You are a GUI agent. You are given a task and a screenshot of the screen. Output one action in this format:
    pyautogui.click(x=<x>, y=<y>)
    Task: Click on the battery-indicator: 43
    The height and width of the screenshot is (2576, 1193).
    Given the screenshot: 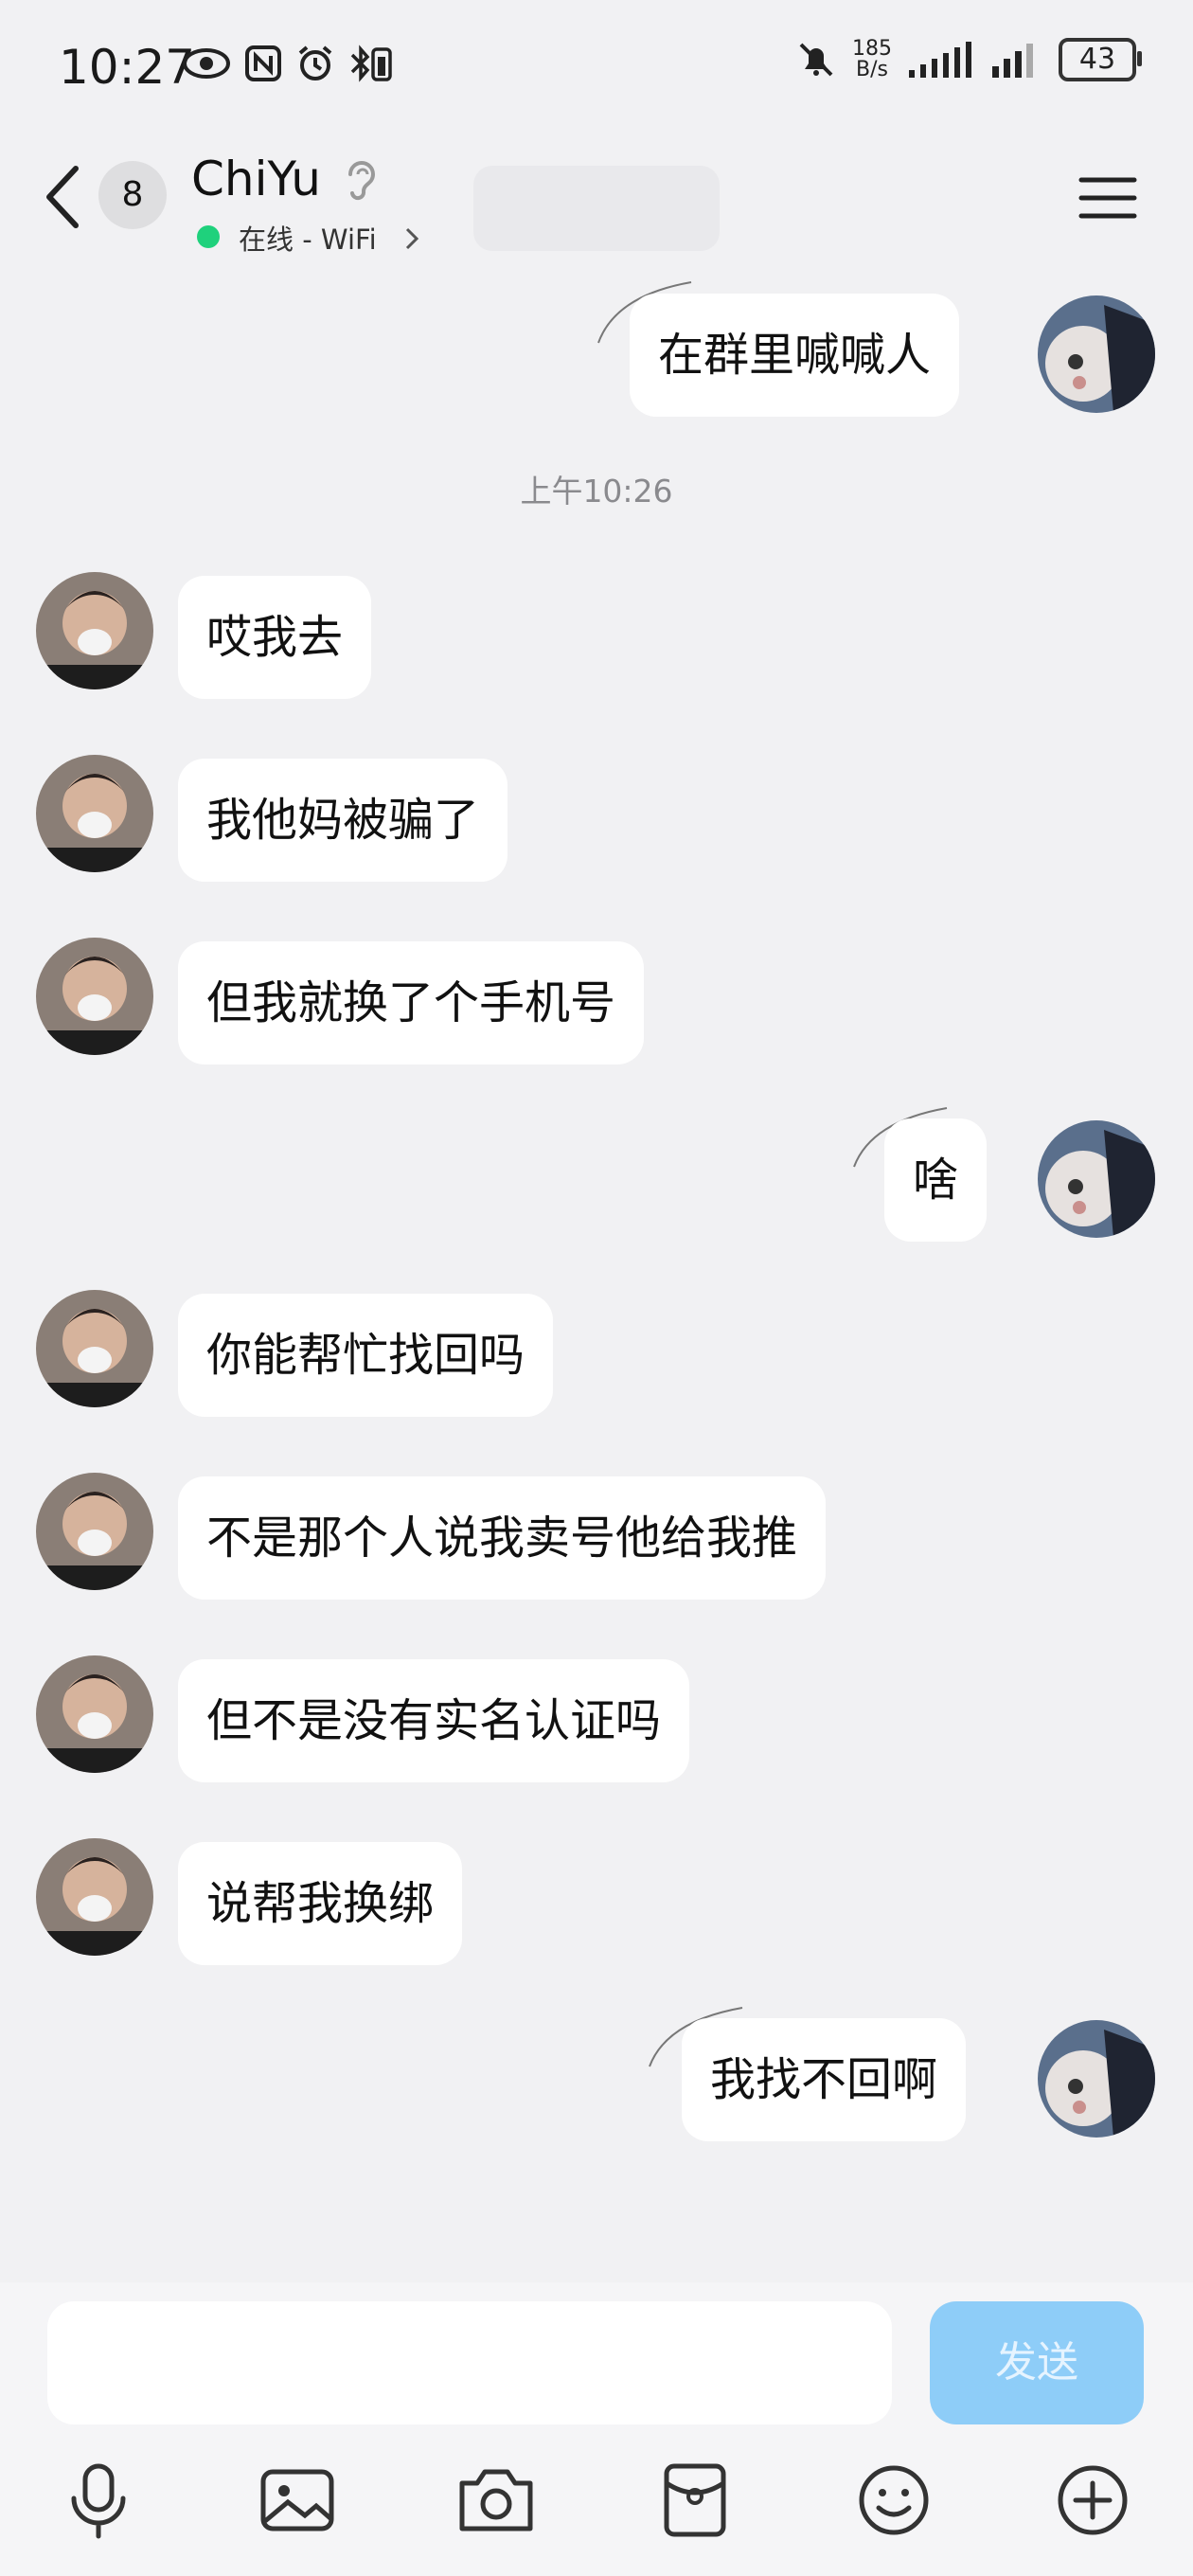 What is the action you would take?
    pyautogui.click(x=1100, y=59)
    